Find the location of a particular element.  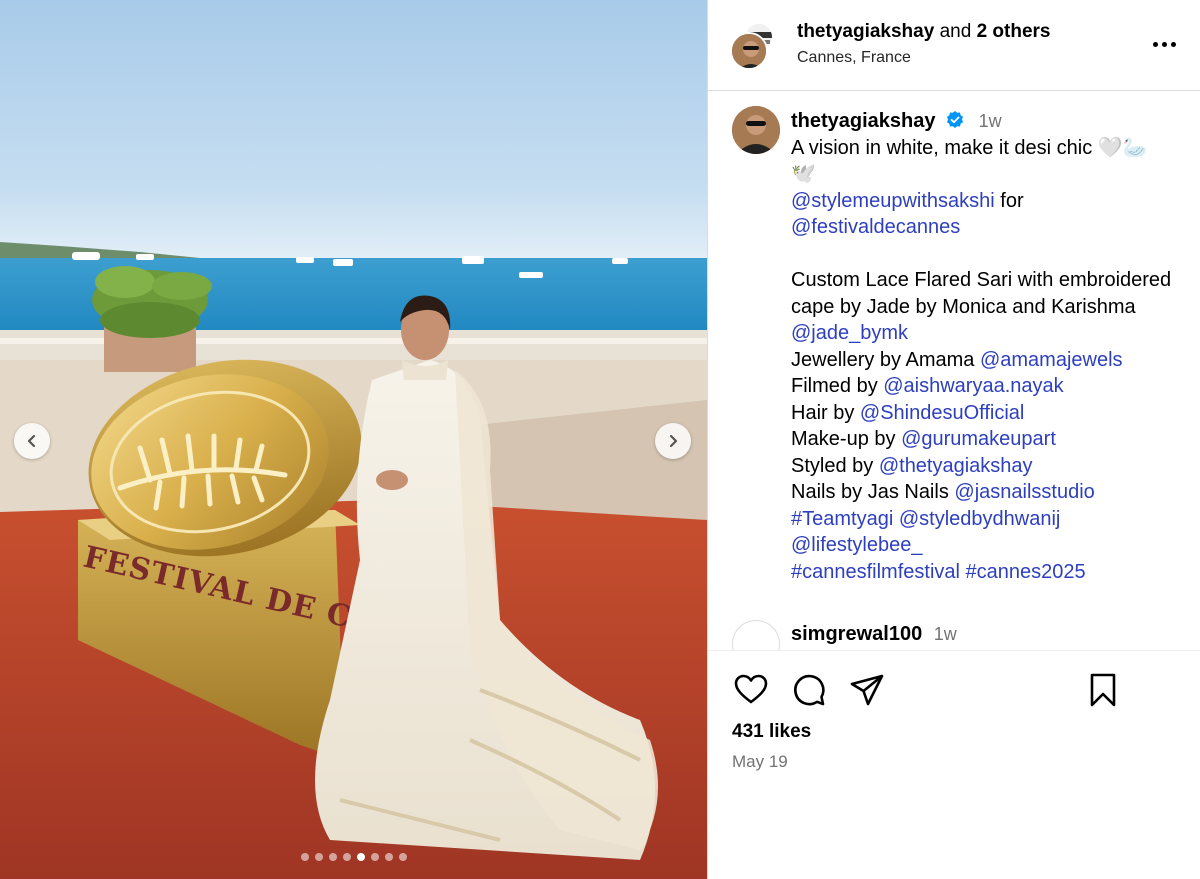

carousel-next-button is located at coordinates (673, 441).